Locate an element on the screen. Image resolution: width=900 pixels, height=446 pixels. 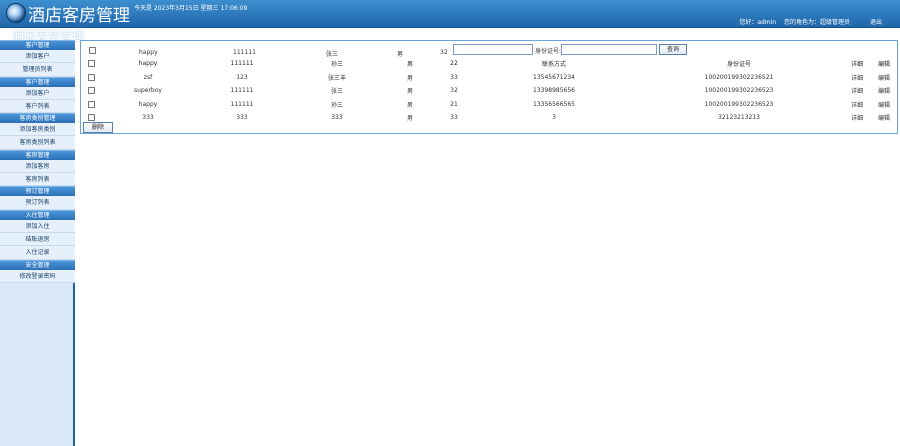
id-label: 身份证号: is located at coordinates (548, 51).